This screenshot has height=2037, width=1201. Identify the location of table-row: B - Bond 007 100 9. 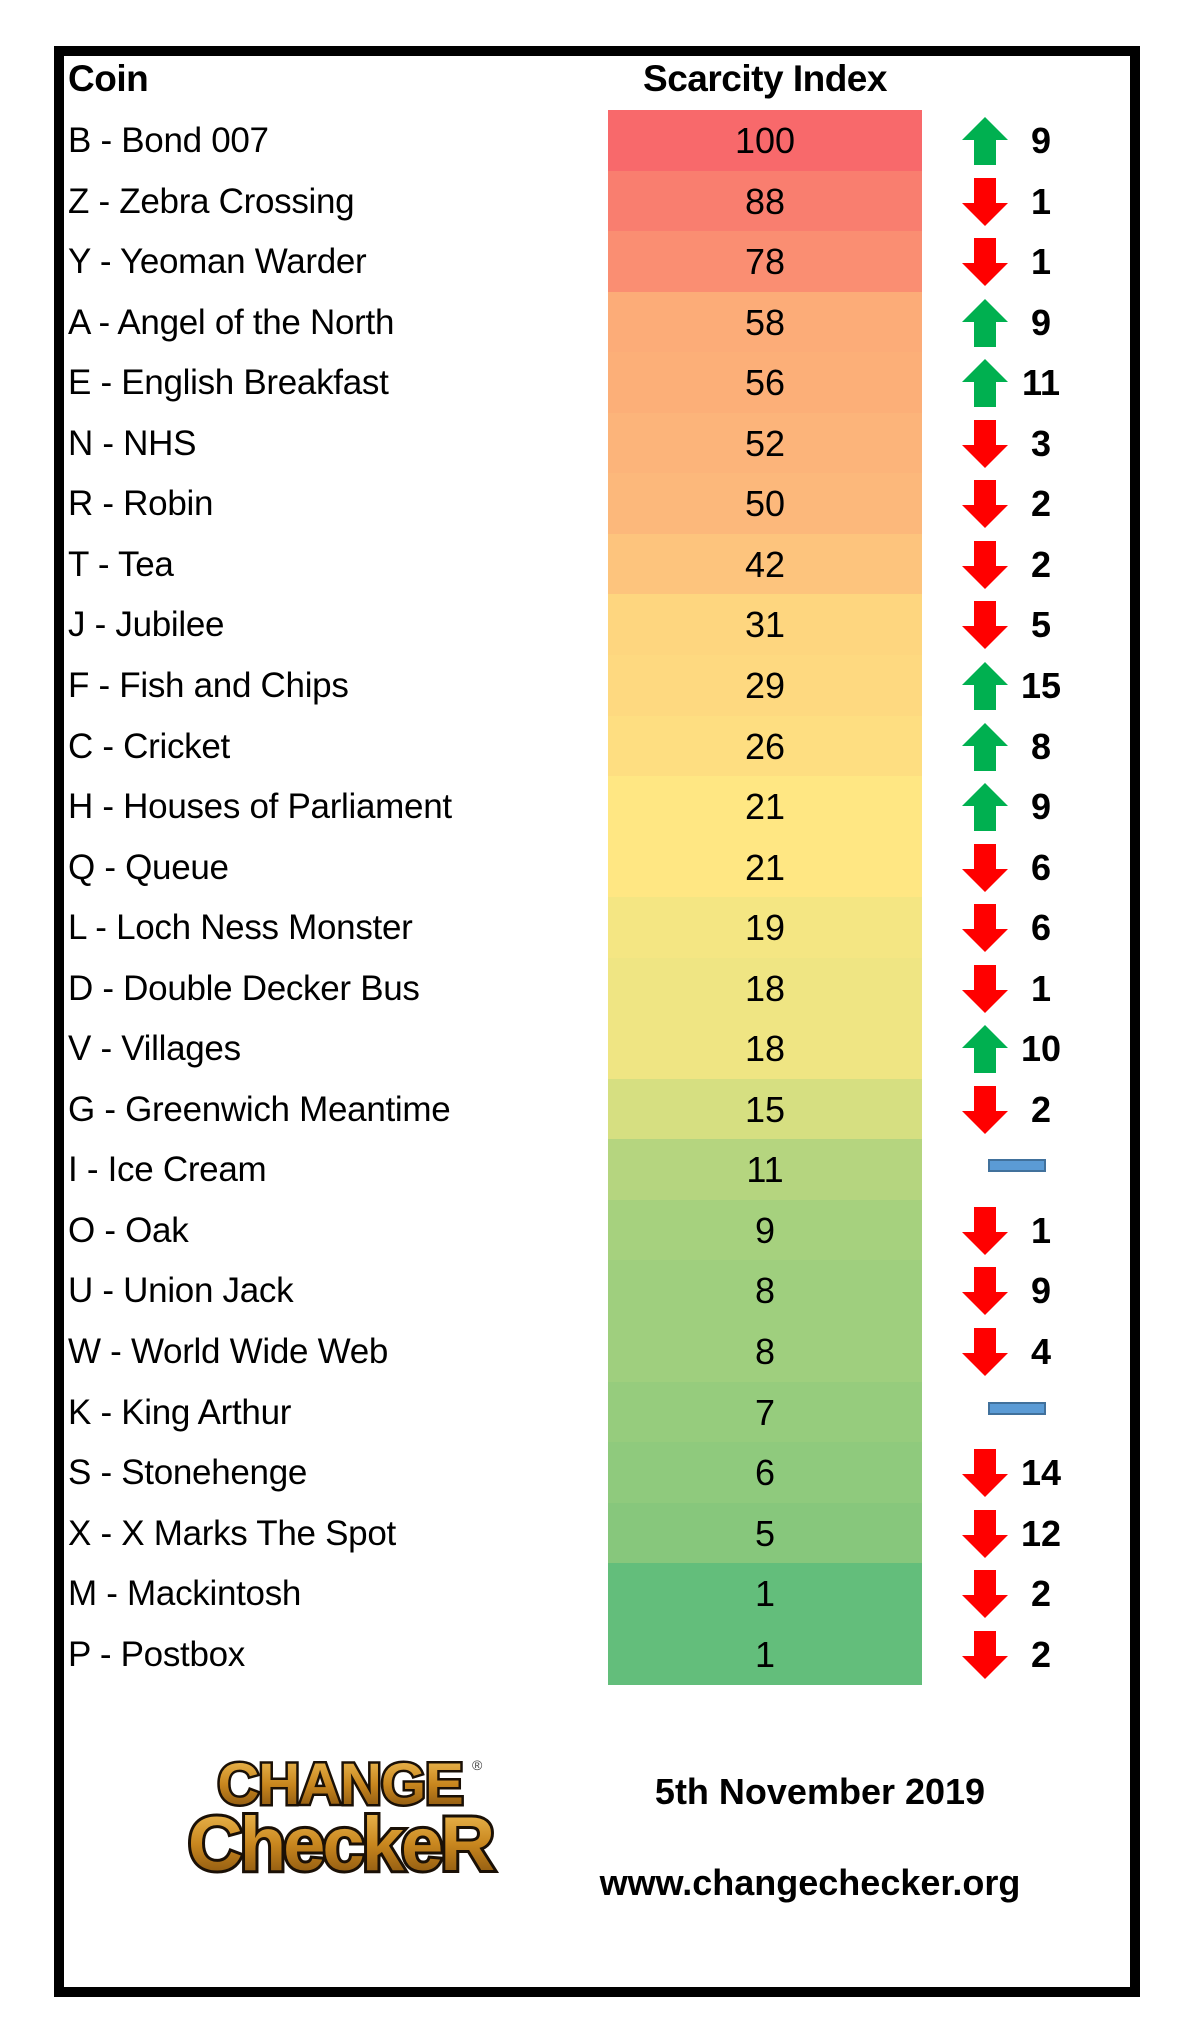
(600, 140).